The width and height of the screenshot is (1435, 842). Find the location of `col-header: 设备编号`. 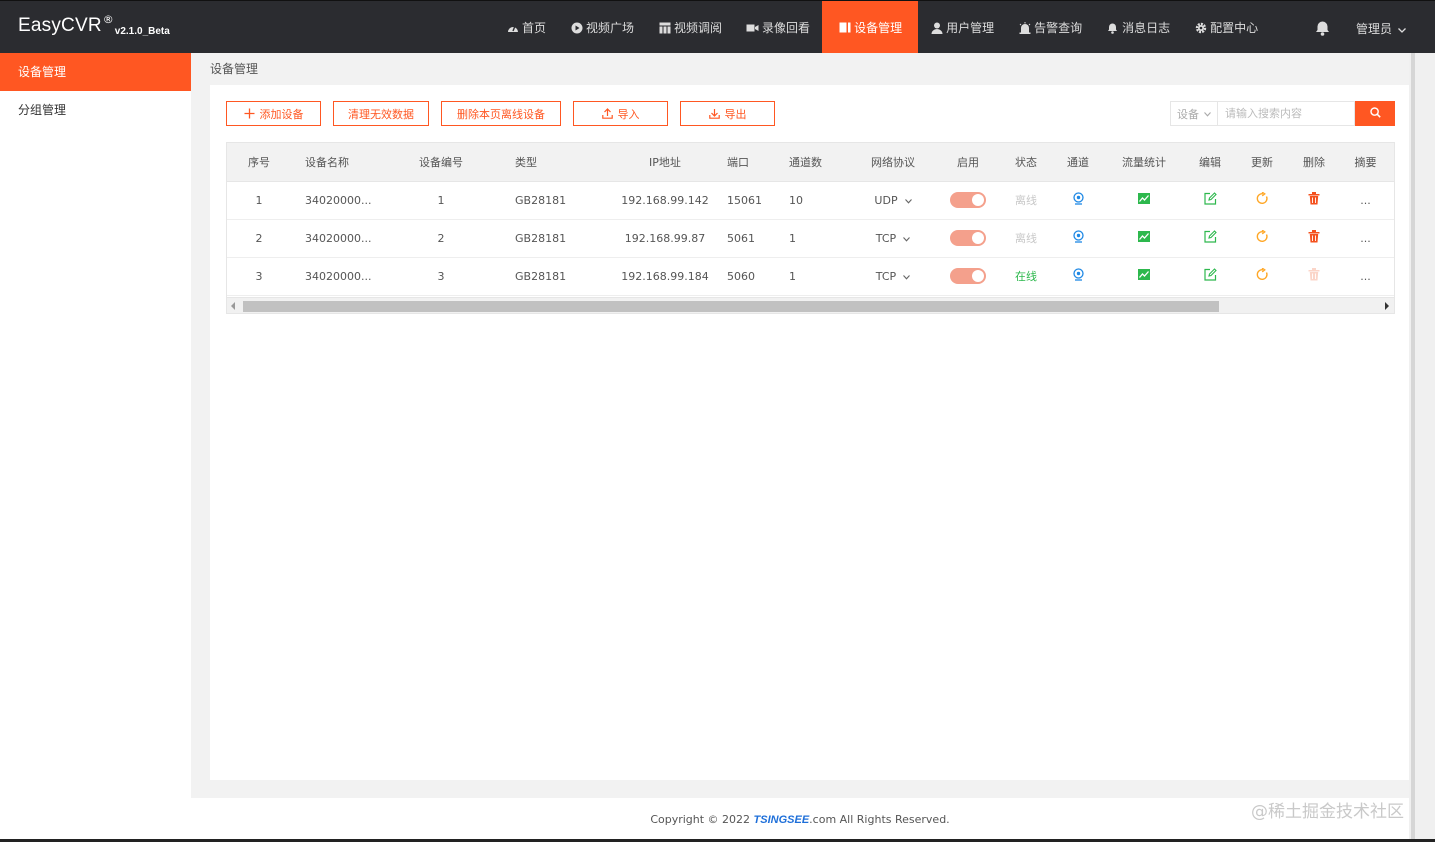

col-header: 设备编号 is located at coordinates (441, 162).